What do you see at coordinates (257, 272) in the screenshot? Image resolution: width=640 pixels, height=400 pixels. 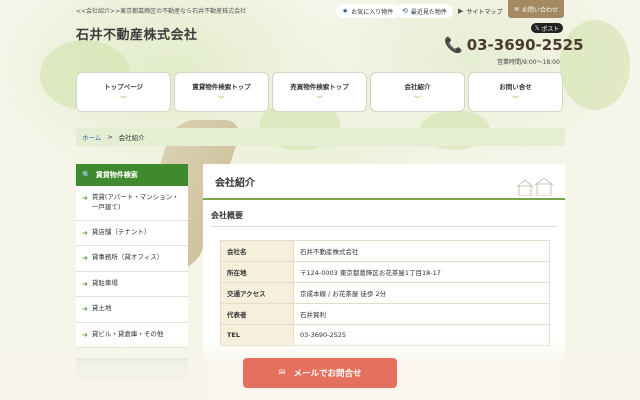 I see `row-label: 所在地` at bounding box center [257, 272].